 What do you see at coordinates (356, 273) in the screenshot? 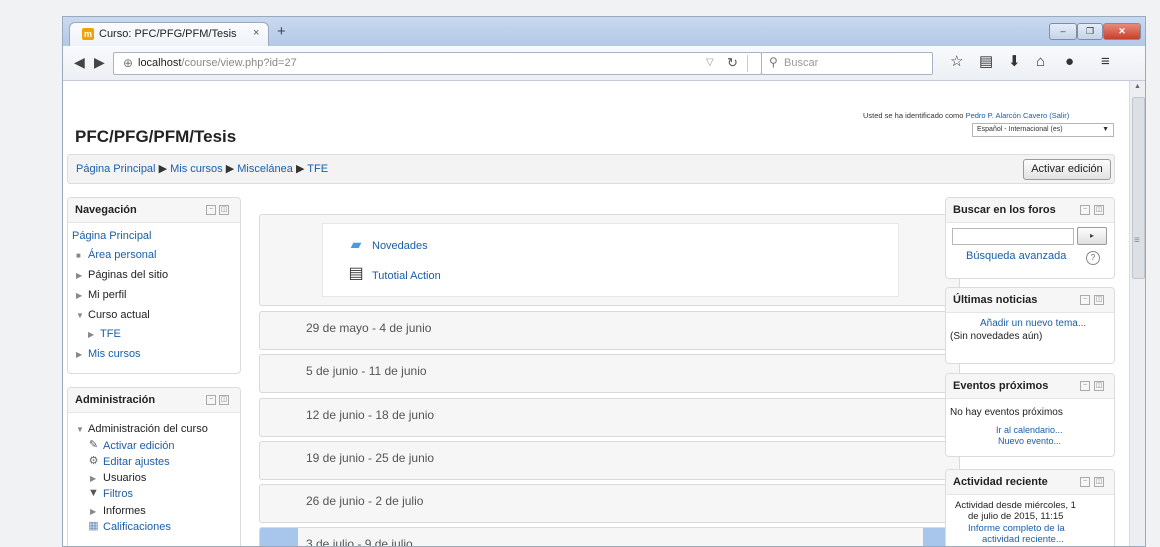
I see `assignment-icon: ▤` at bounding box center [356, 273].